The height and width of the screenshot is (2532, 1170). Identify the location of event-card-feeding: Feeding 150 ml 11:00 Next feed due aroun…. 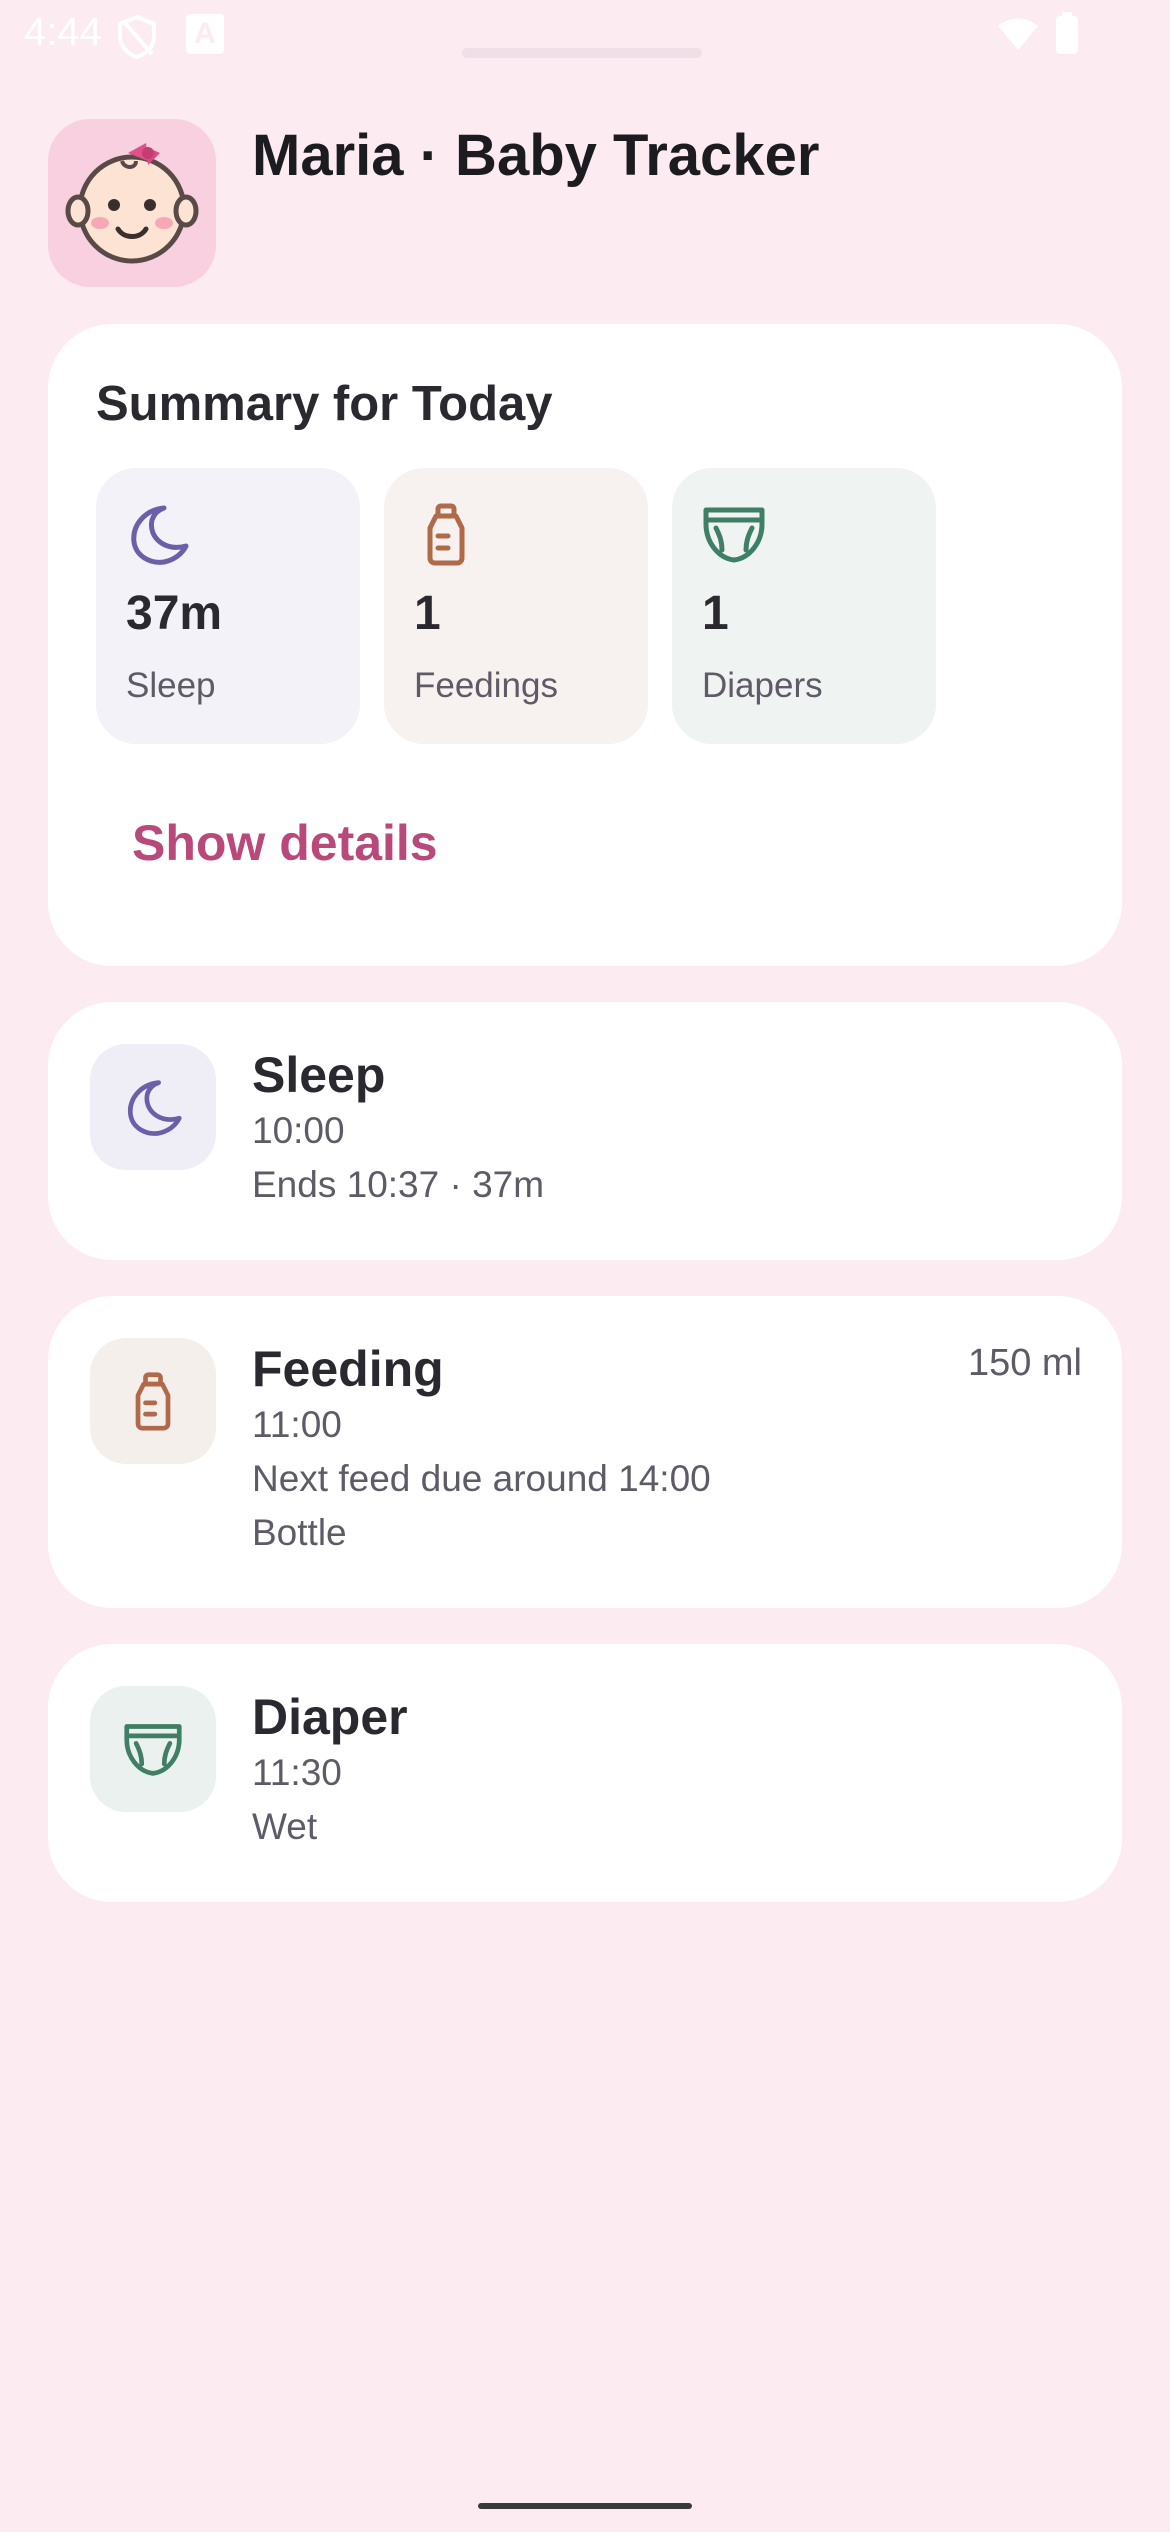
(585, 1452).